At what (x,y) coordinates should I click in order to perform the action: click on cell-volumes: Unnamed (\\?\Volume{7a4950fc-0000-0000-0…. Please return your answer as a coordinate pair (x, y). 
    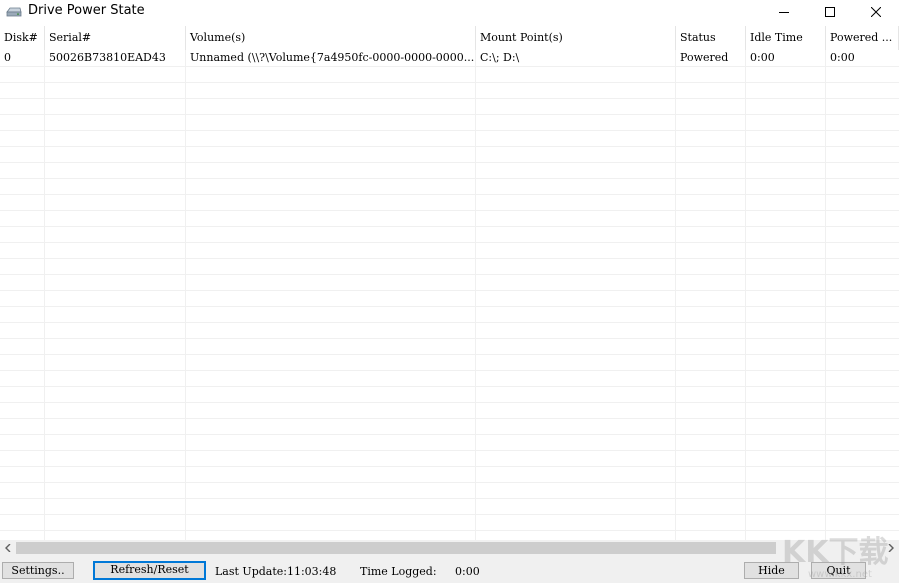
    Looking at the image, I should click on (332, 57).